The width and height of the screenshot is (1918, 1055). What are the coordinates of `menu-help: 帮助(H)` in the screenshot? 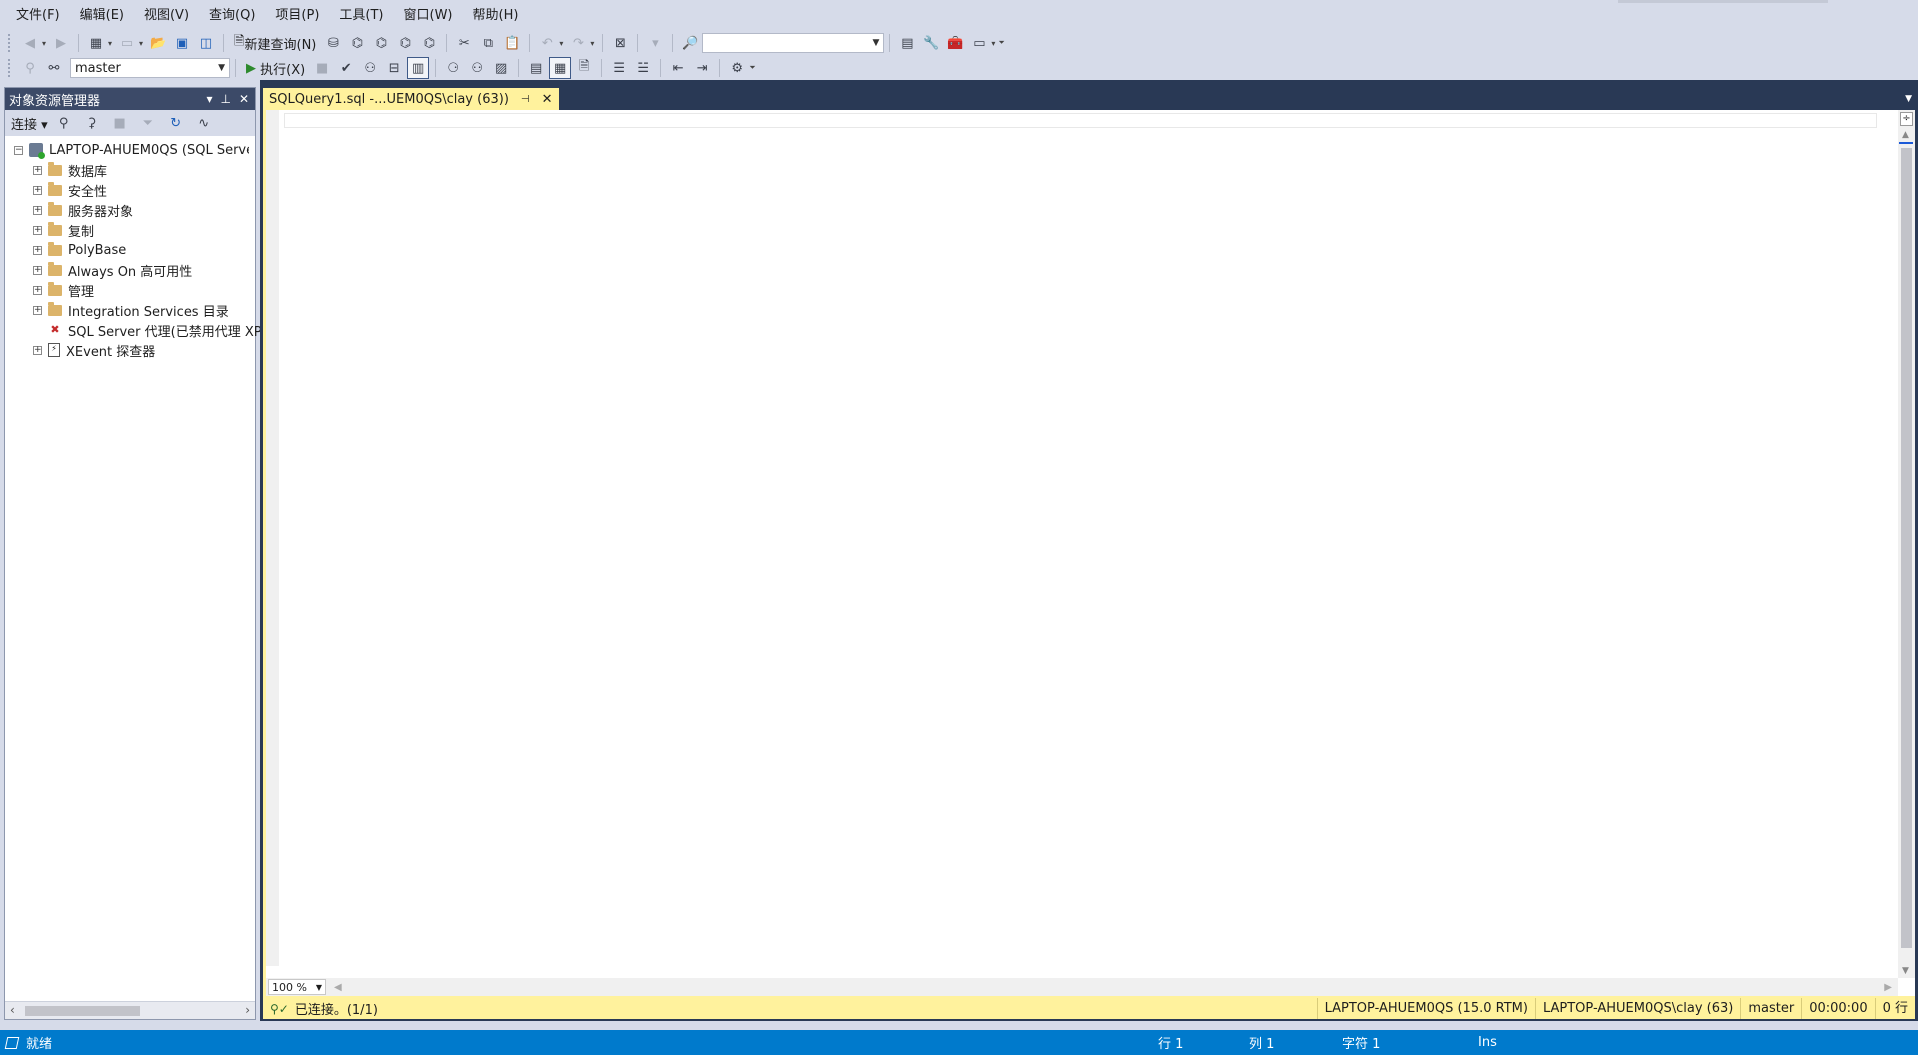 It's located at (496, 16).